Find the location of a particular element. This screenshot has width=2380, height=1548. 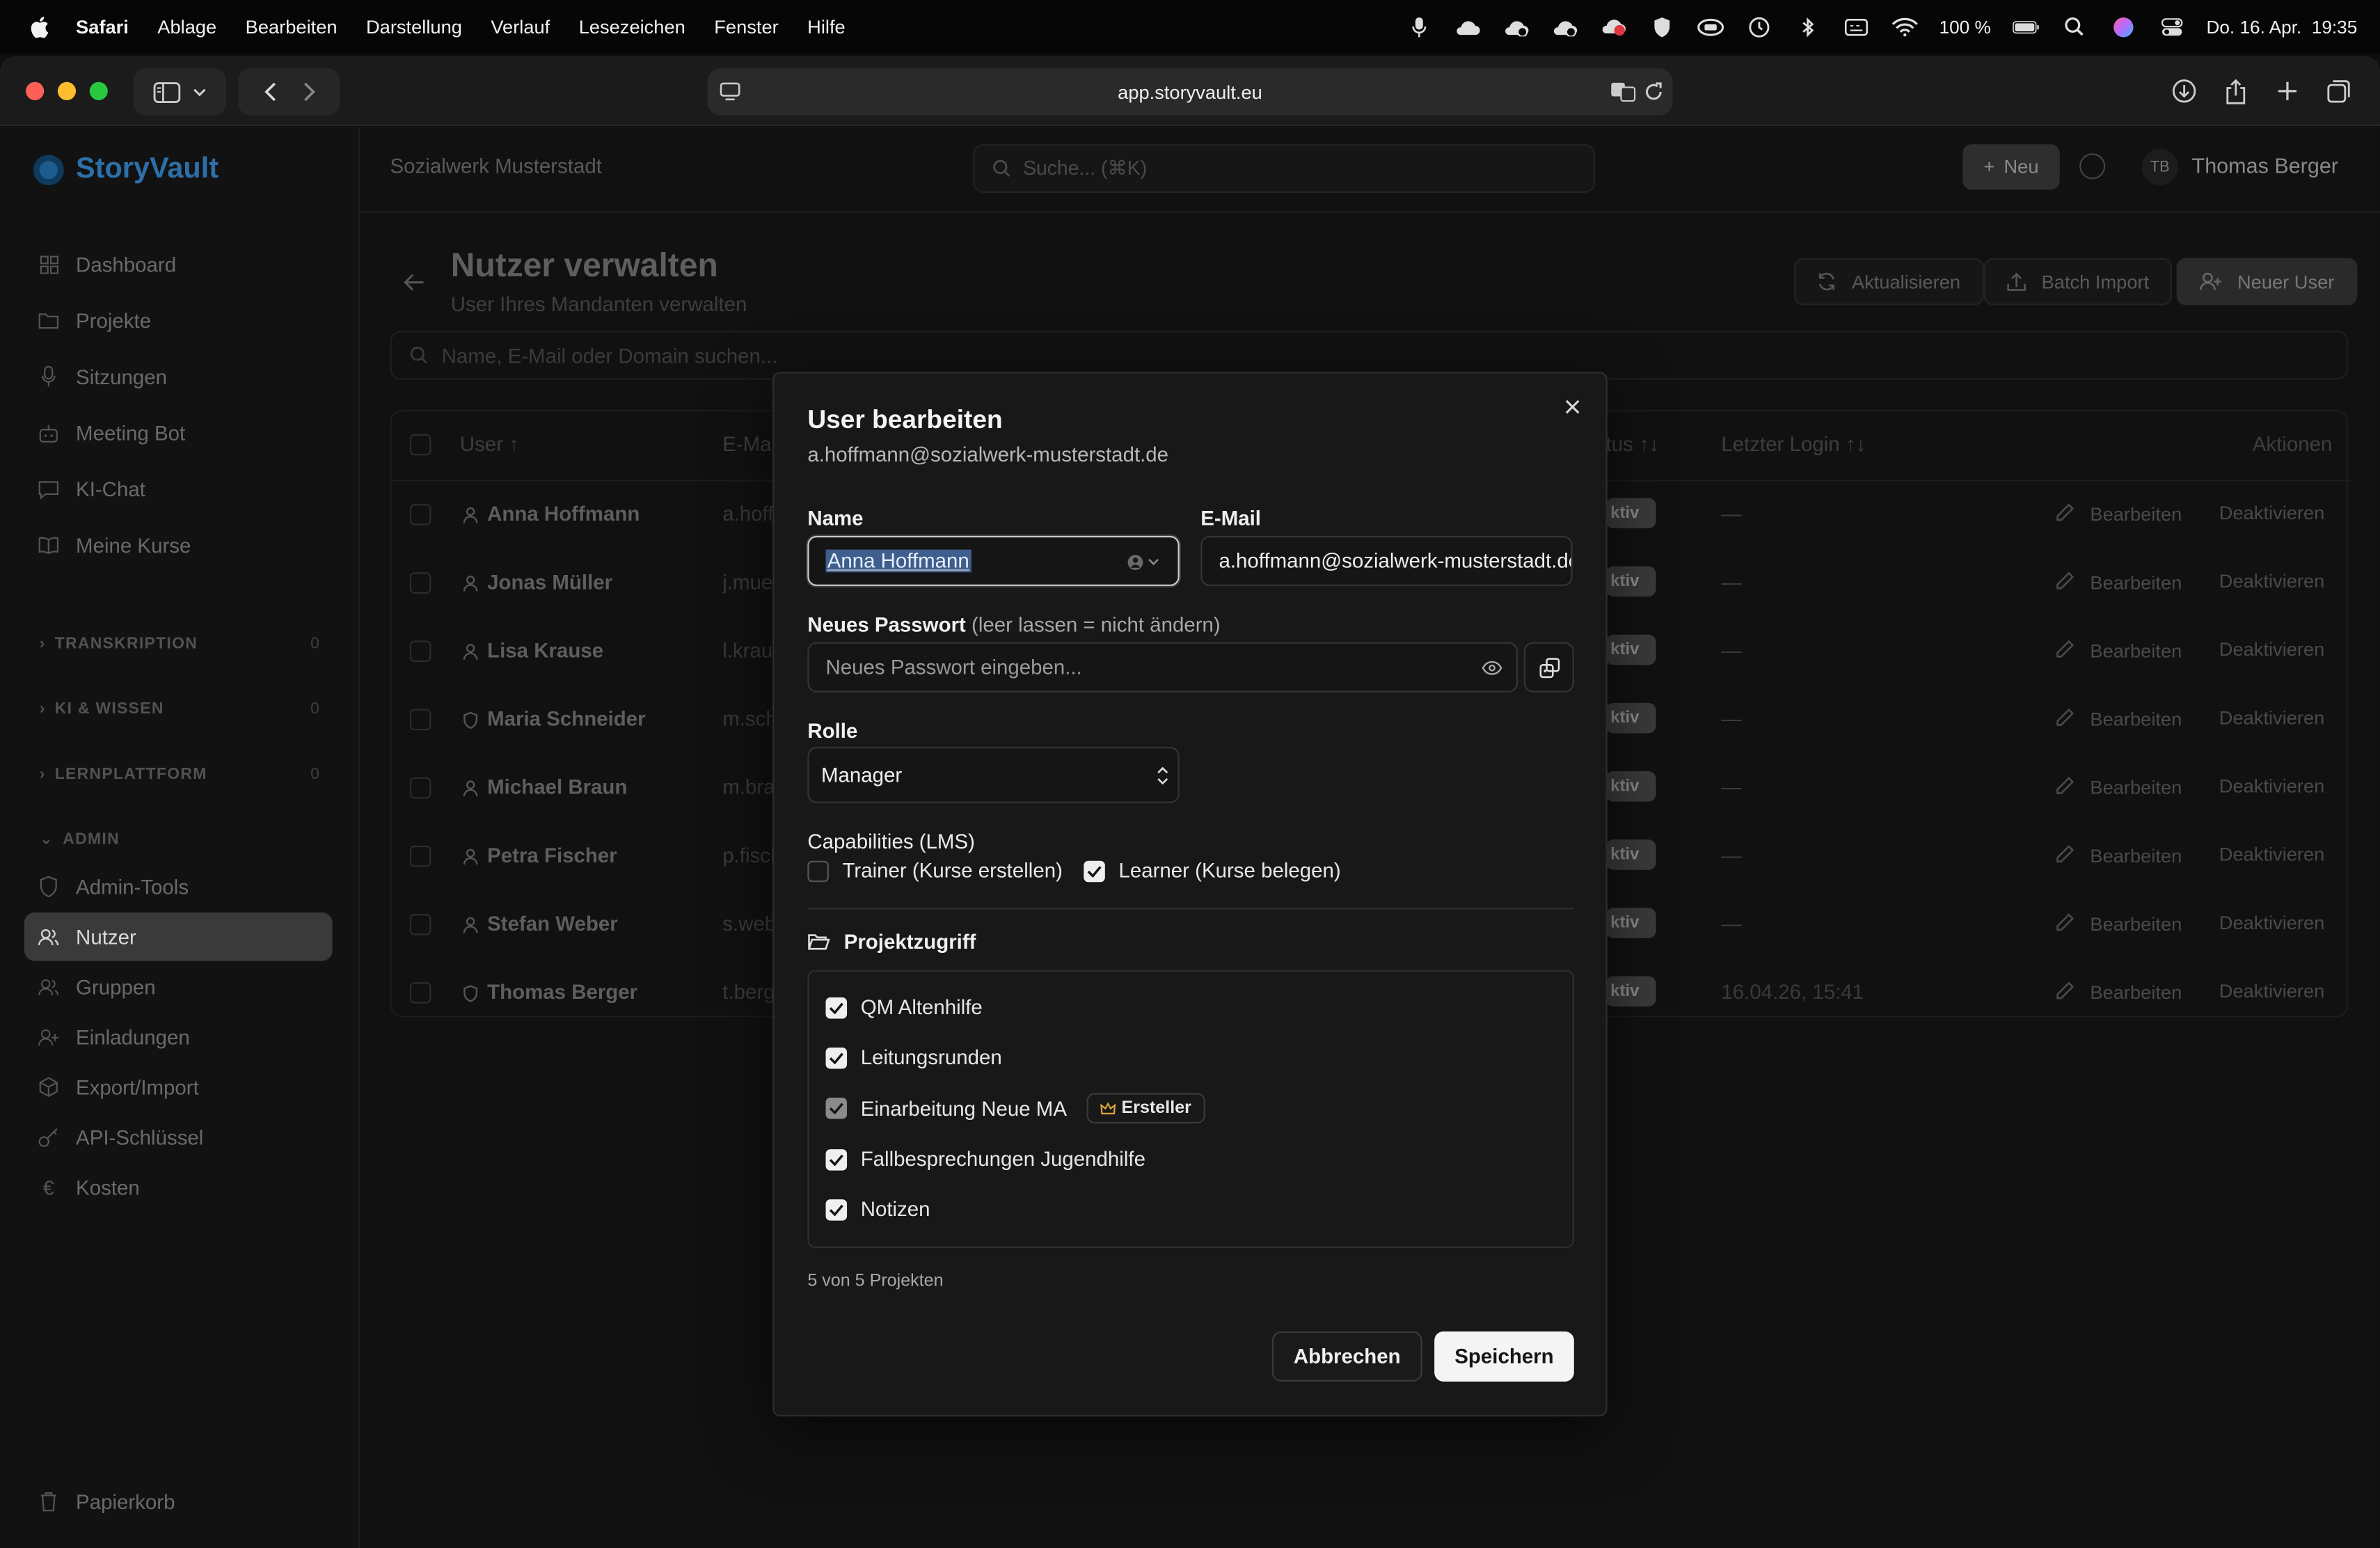

organization-name: Sozialwerk Musterstadt is located at coordinates (496, 166).